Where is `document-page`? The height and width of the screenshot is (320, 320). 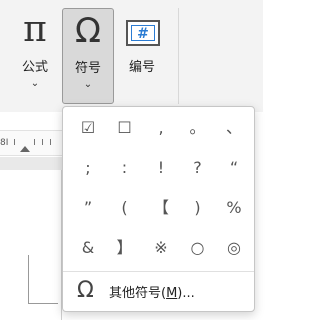 document-page is located at coordinates (31, 245).